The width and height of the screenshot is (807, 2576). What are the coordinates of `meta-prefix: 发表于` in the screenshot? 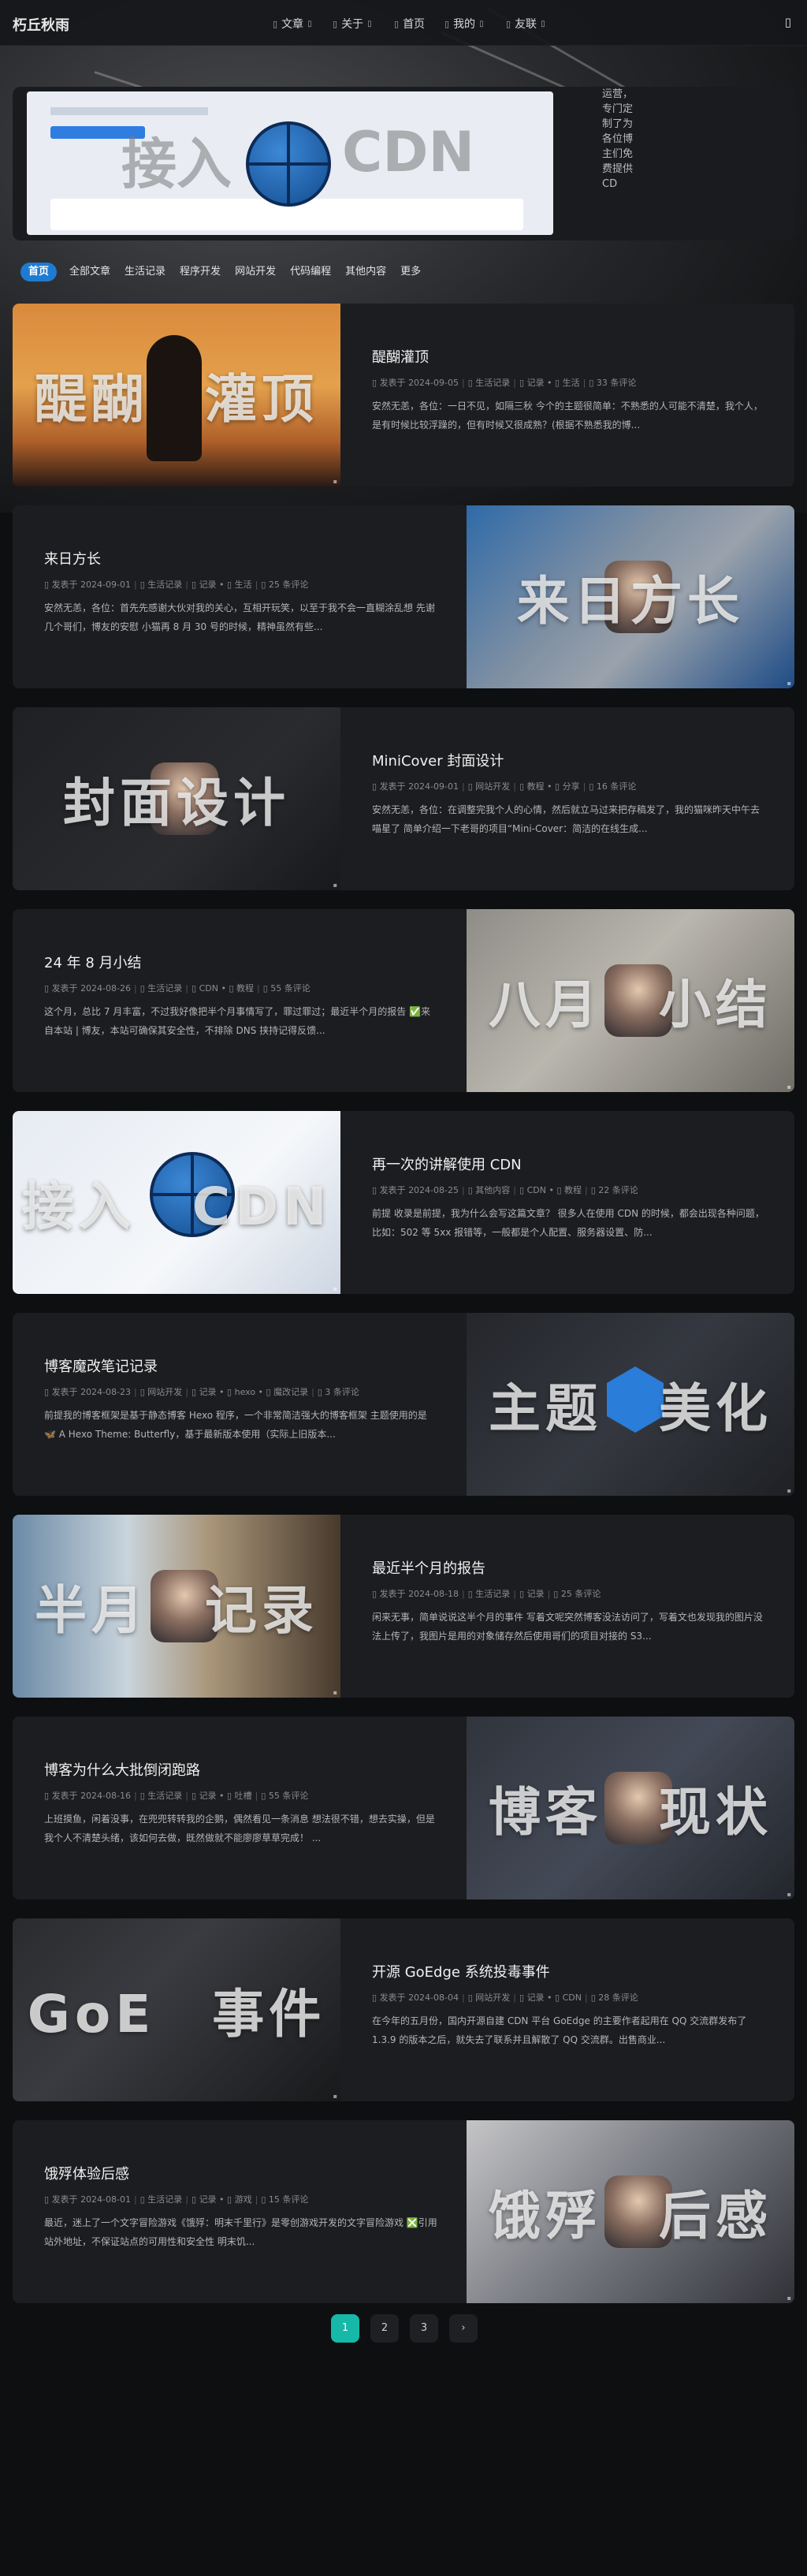 It's located at (392, 787).